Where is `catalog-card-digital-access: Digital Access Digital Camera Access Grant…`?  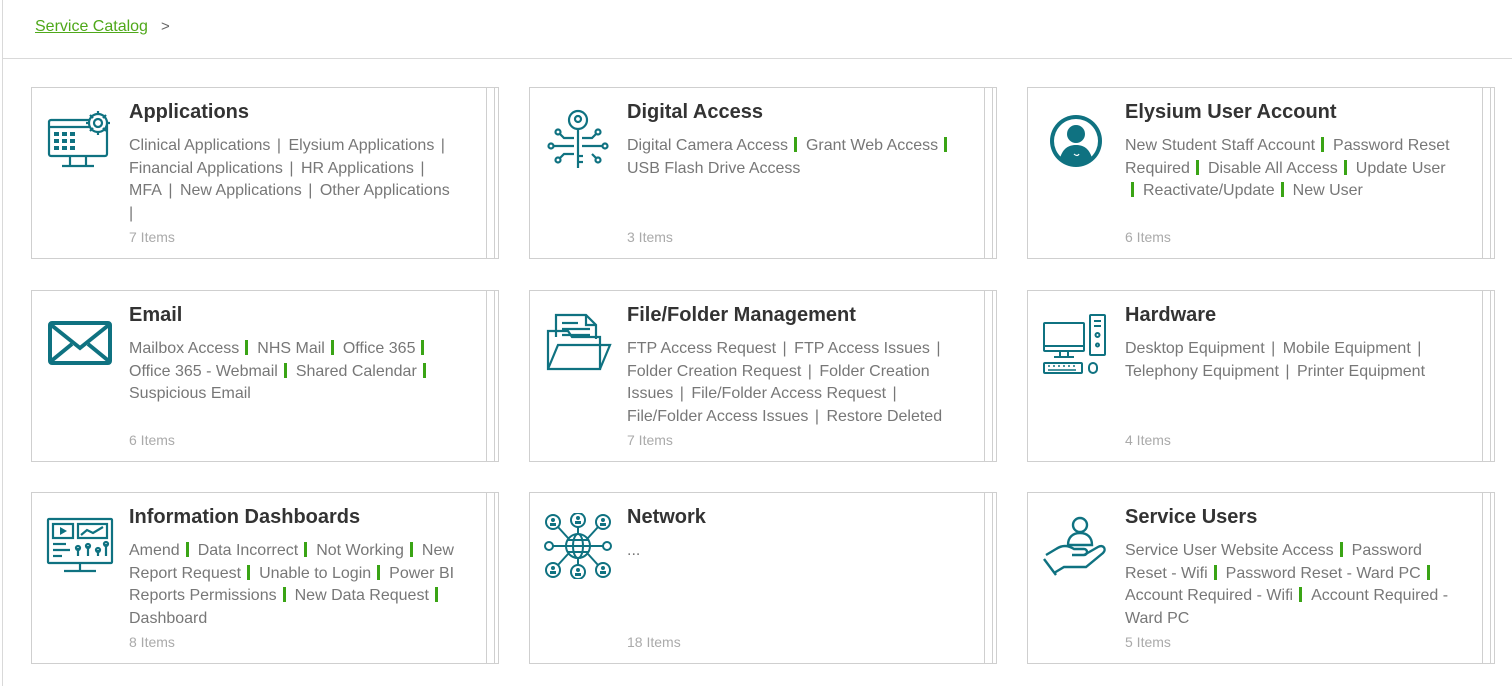
catalog-card-digital-access: Digital Access Digital Camera Access Grant… is located at coordinates (763, 173).